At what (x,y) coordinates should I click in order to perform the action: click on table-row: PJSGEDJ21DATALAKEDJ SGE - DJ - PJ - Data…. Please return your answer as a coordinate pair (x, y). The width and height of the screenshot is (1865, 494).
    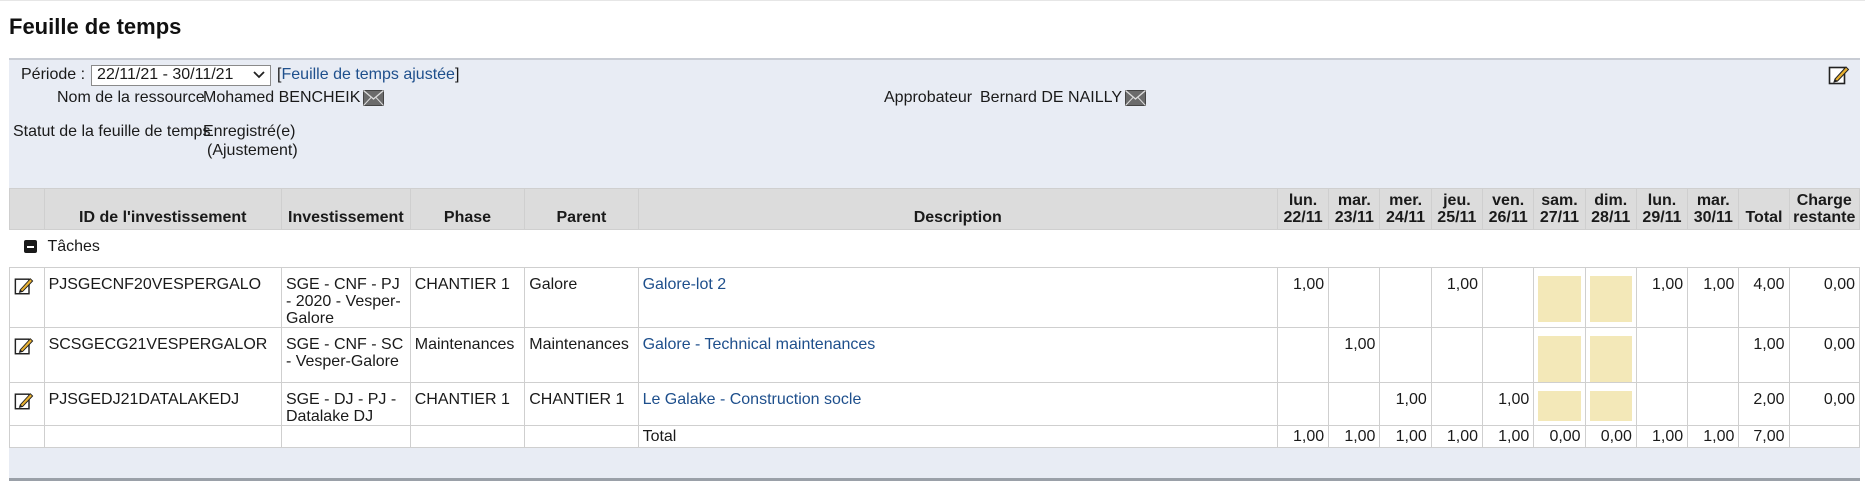
    Looking at the image, I should click on (935, 404).